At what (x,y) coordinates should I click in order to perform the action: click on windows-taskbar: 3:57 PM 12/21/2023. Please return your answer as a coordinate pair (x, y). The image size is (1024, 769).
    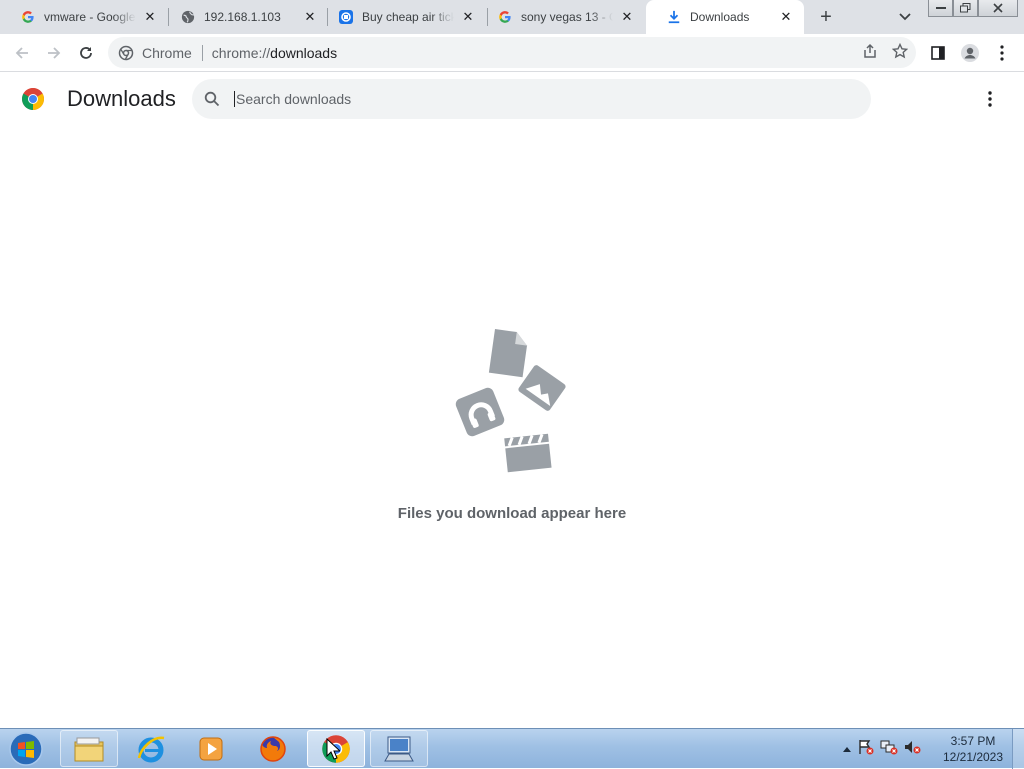
    Looking at the image, I should click on (512, 748).